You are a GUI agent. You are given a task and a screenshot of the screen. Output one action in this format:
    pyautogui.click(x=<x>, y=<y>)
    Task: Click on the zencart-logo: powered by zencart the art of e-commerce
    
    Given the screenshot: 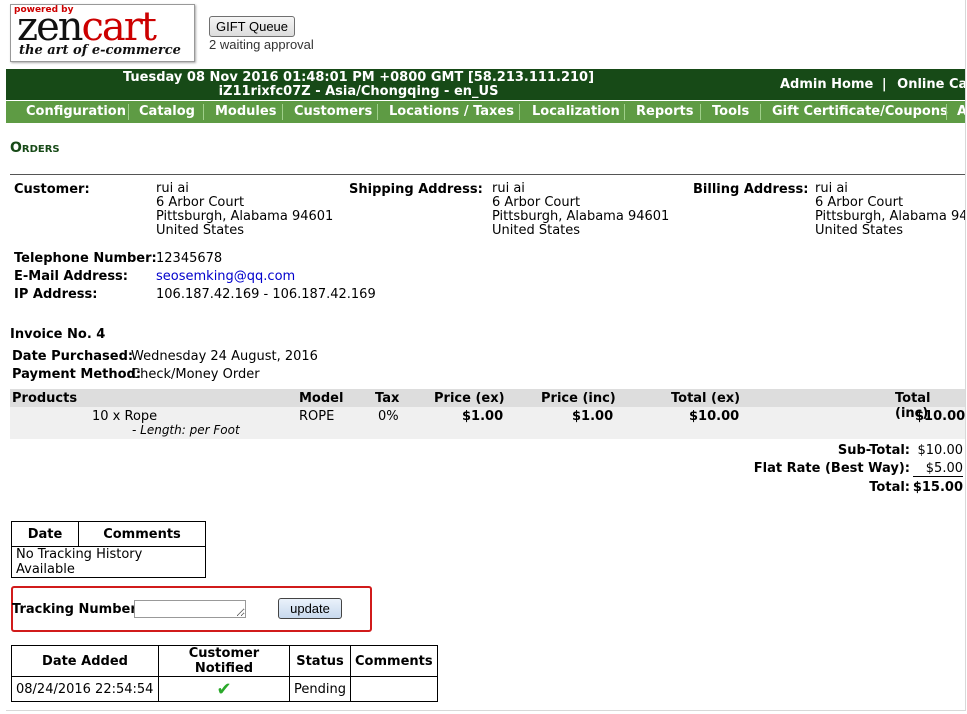 What is the action you would take?
    pyautogui.click(x=102, y=33)
    